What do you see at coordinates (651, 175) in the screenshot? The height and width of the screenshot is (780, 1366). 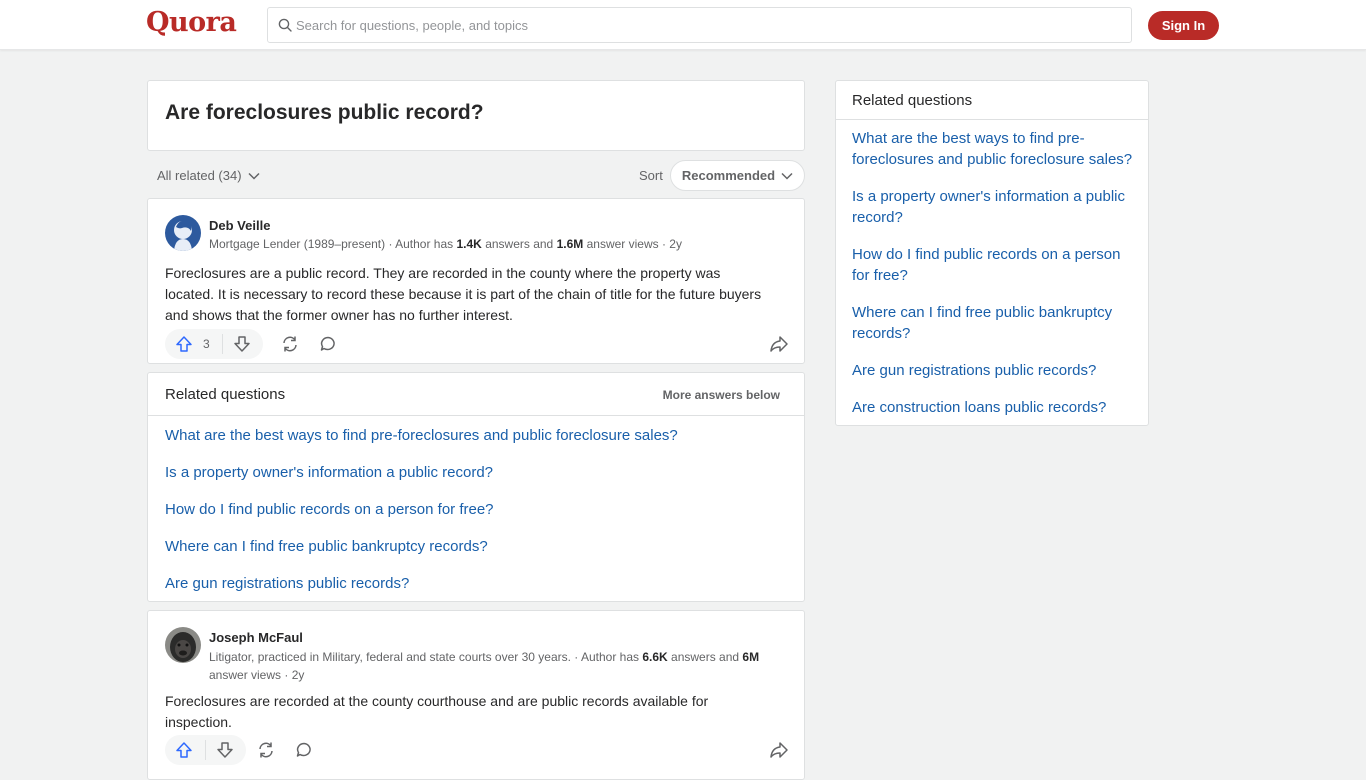 I see `sort-label: Sort` at bounding box center [651, 175].